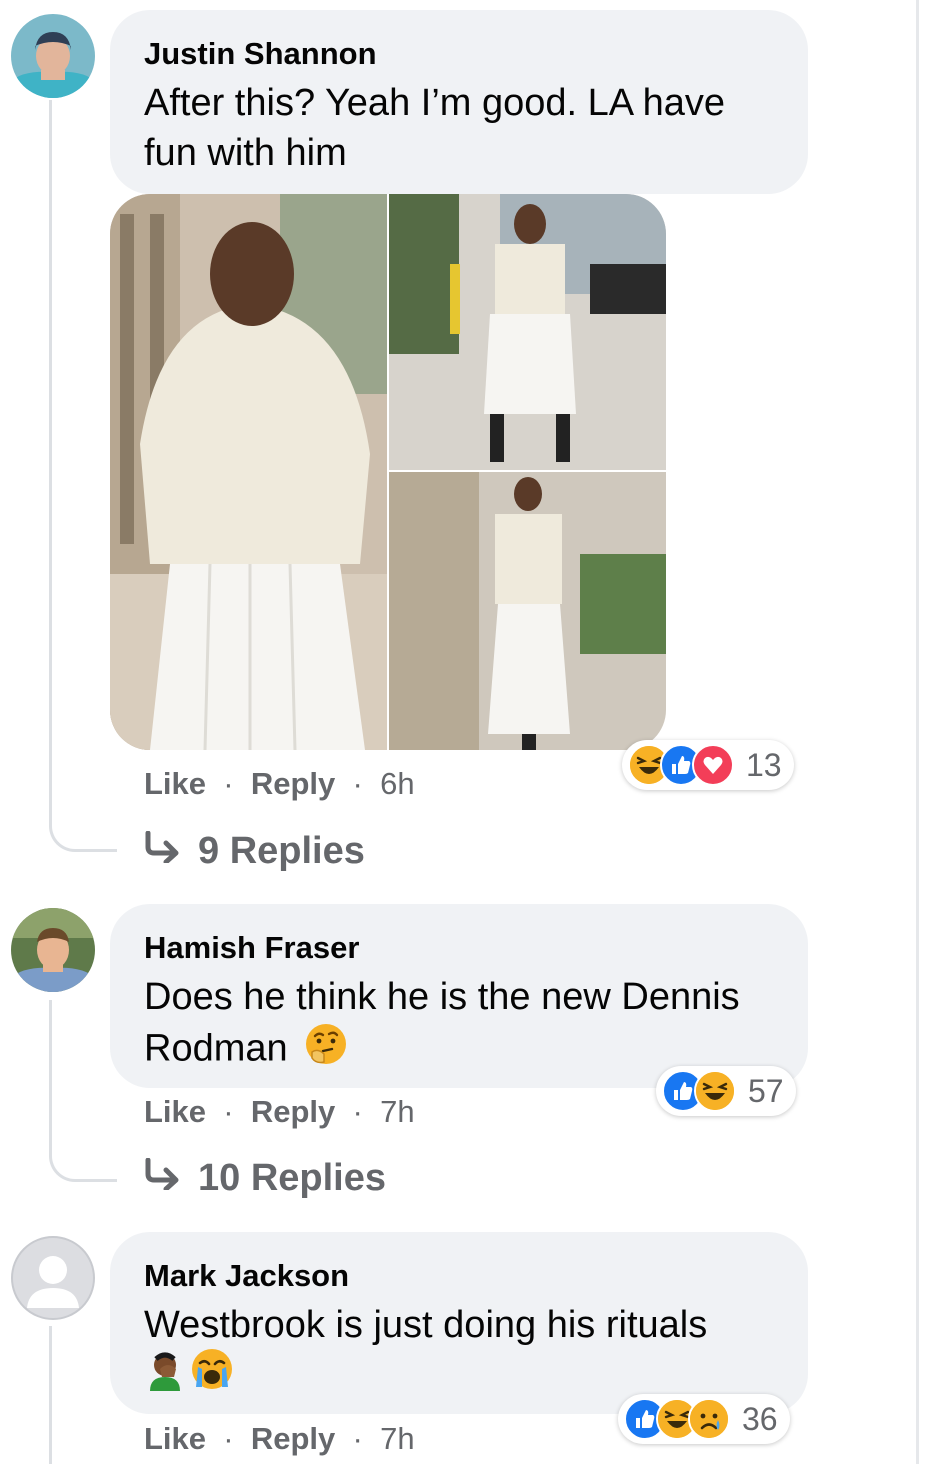  I want to click on comment-text-line: Does he think he is the new Dennis, so click(442, 997).